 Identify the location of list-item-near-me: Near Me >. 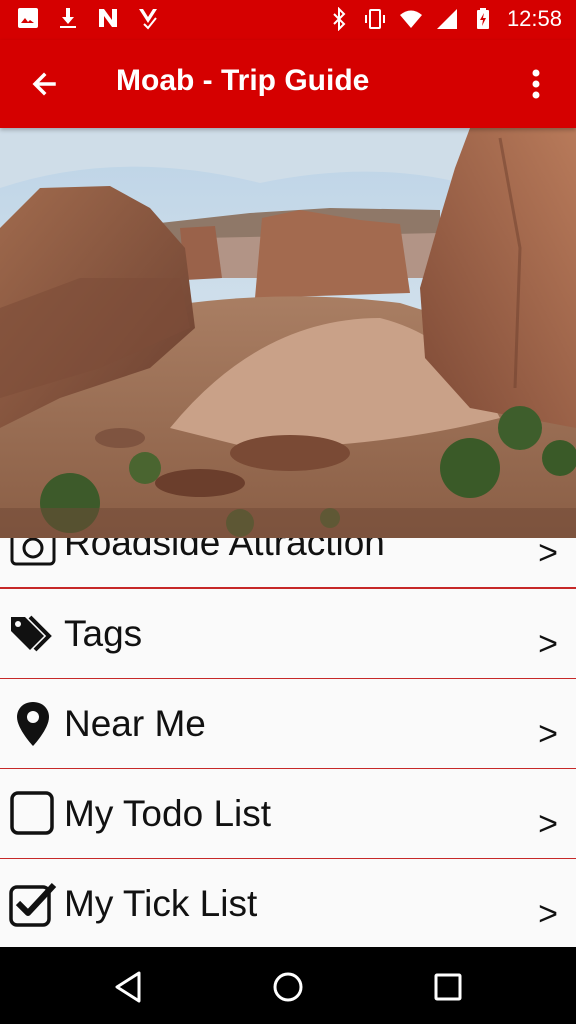
(288, 724).